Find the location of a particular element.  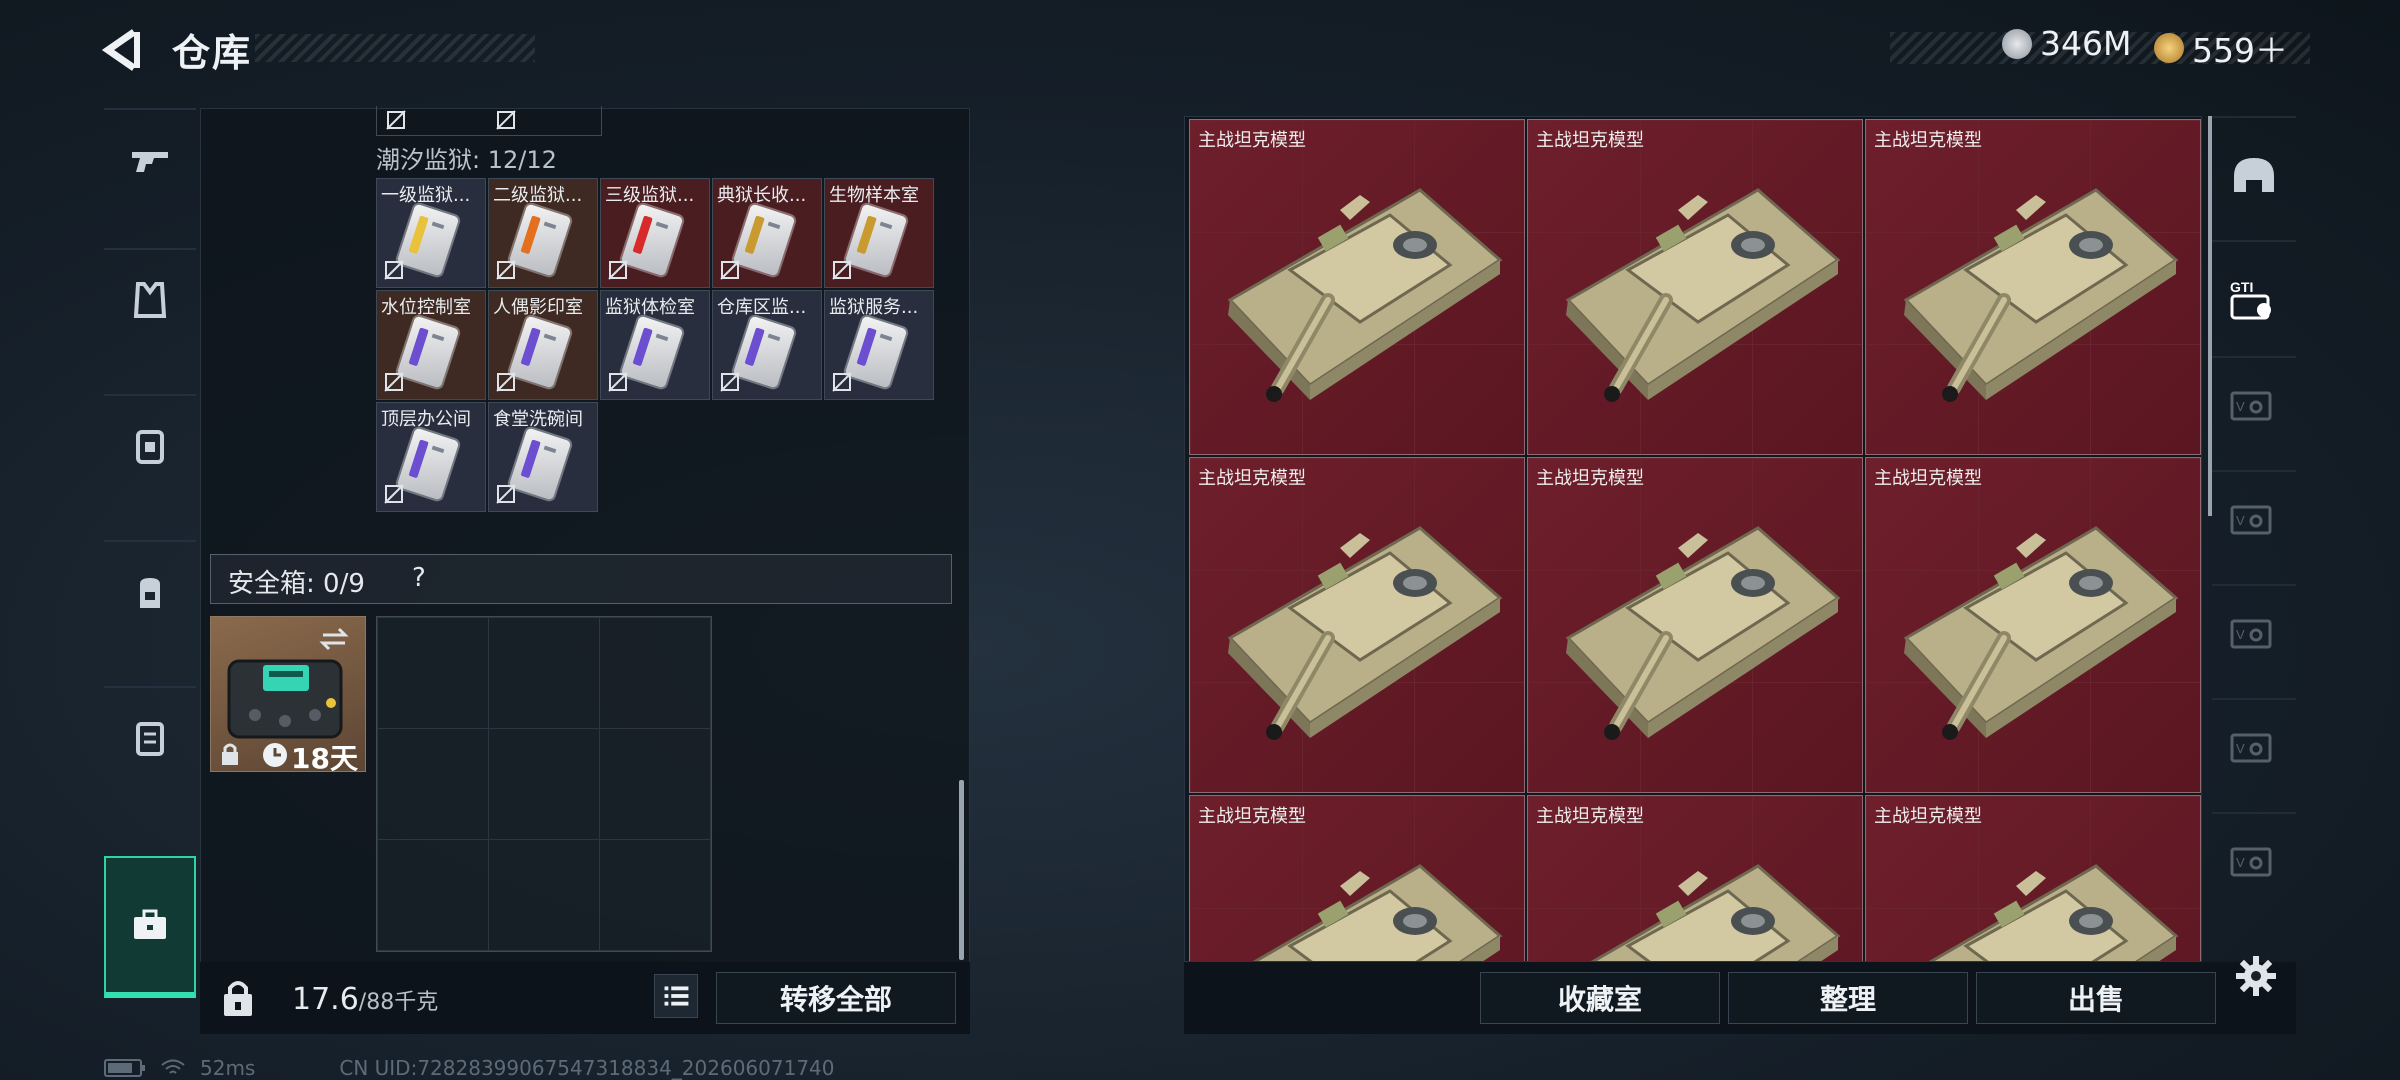

helmet-icon is located at coordinates (2254, 175).